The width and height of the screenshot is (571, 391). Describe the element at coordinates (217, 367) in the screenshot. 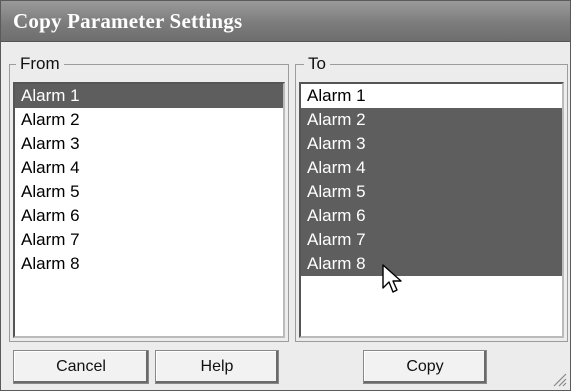

I see `help-button: Help` at that location.